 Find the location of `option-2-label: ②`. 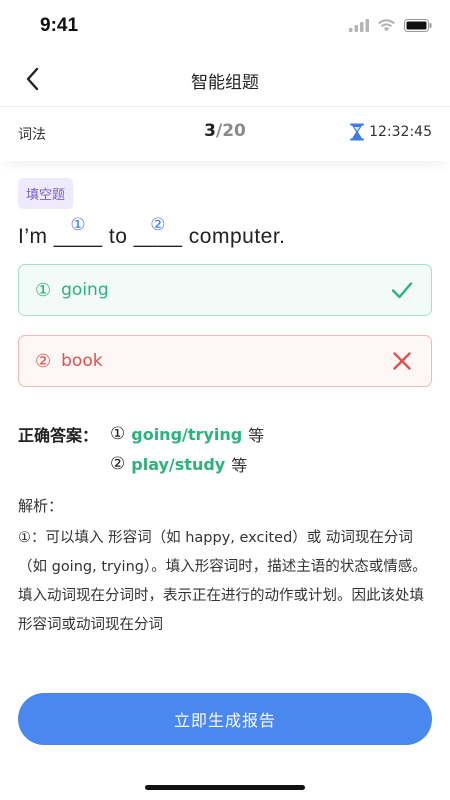

option-2-label: ② is located at coordinates (43, 361).